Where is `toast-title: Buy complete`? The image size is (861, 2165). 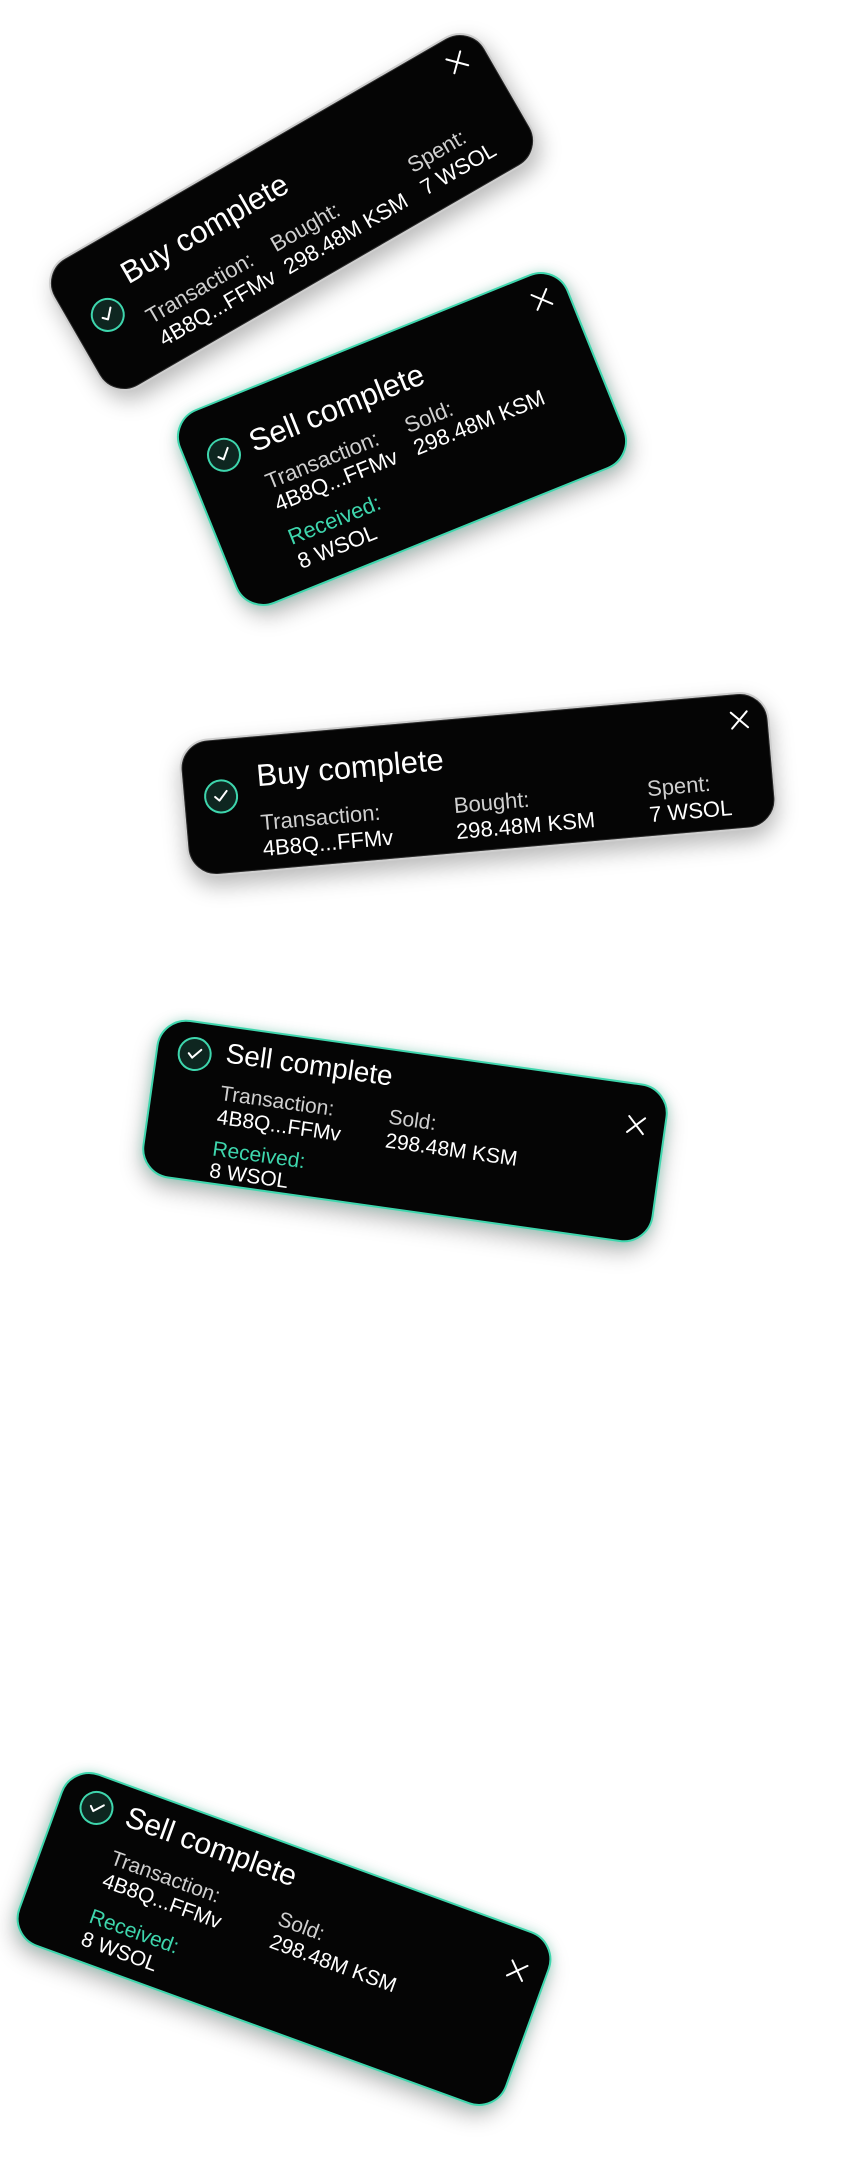 toast-title: Buy complete is located at coordinates (350, 767).